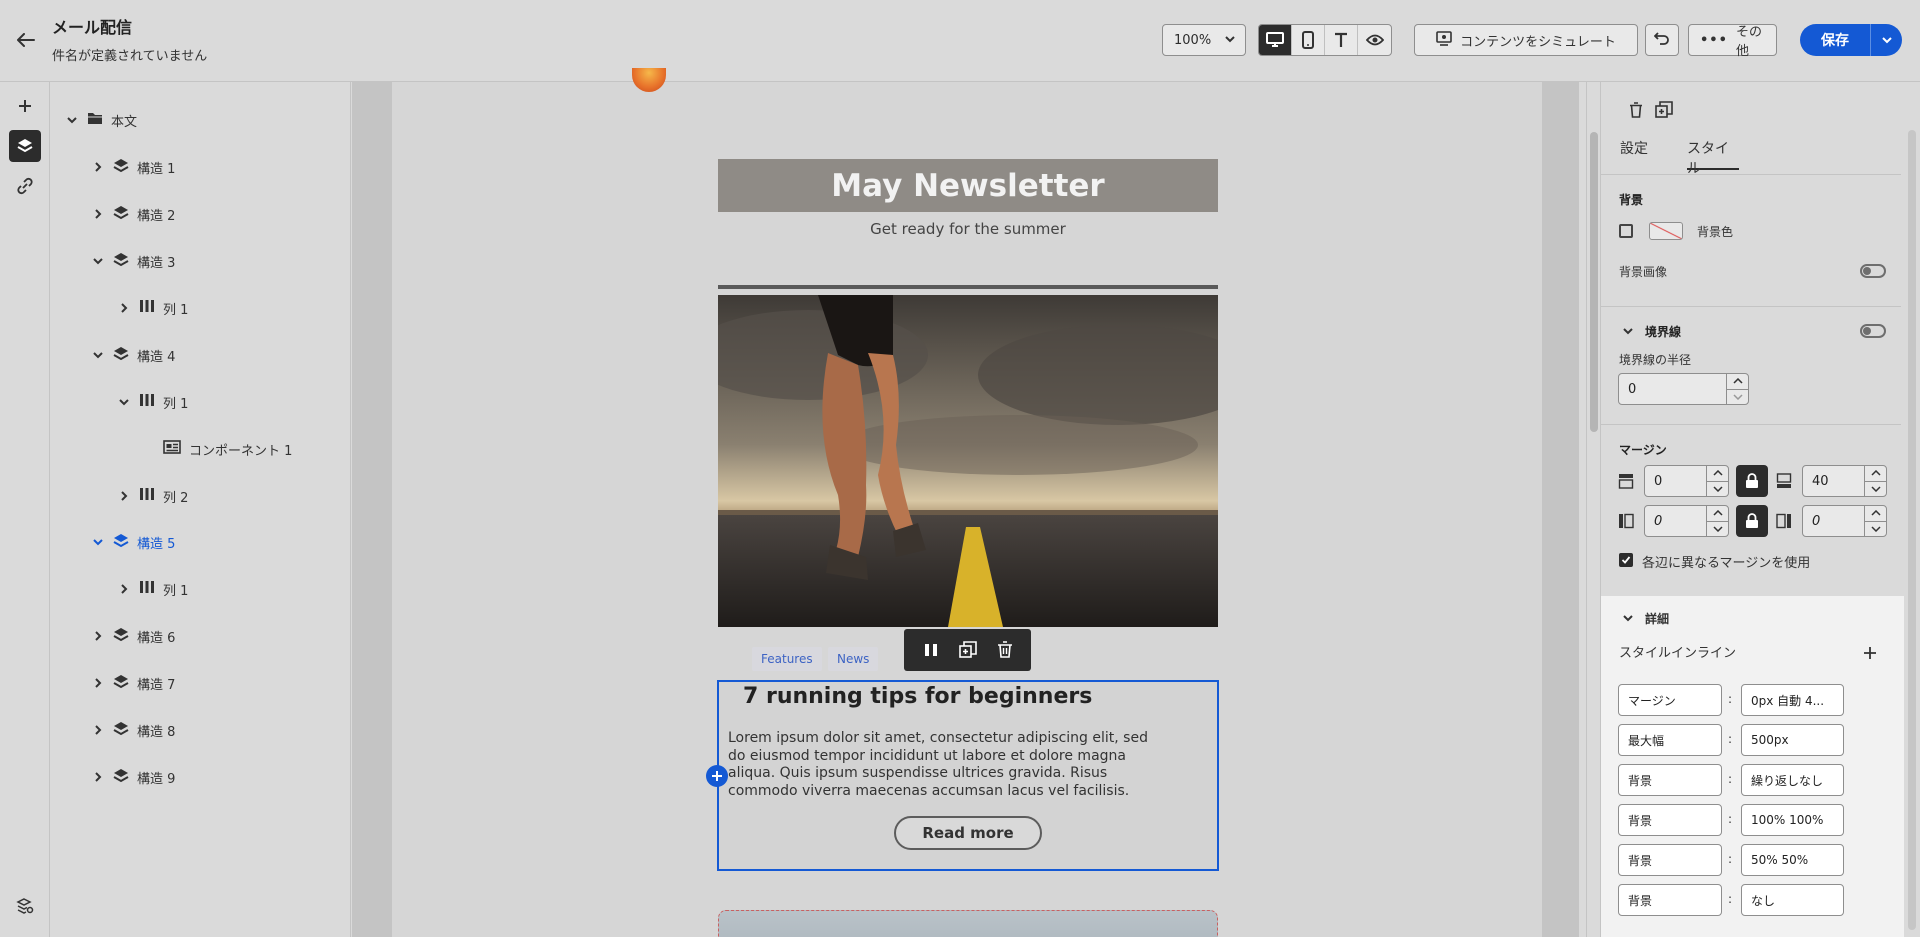 The width and height of the screenshot is (1920, 937). I want to click on different-margins-checkbox, so click(1626, 560).